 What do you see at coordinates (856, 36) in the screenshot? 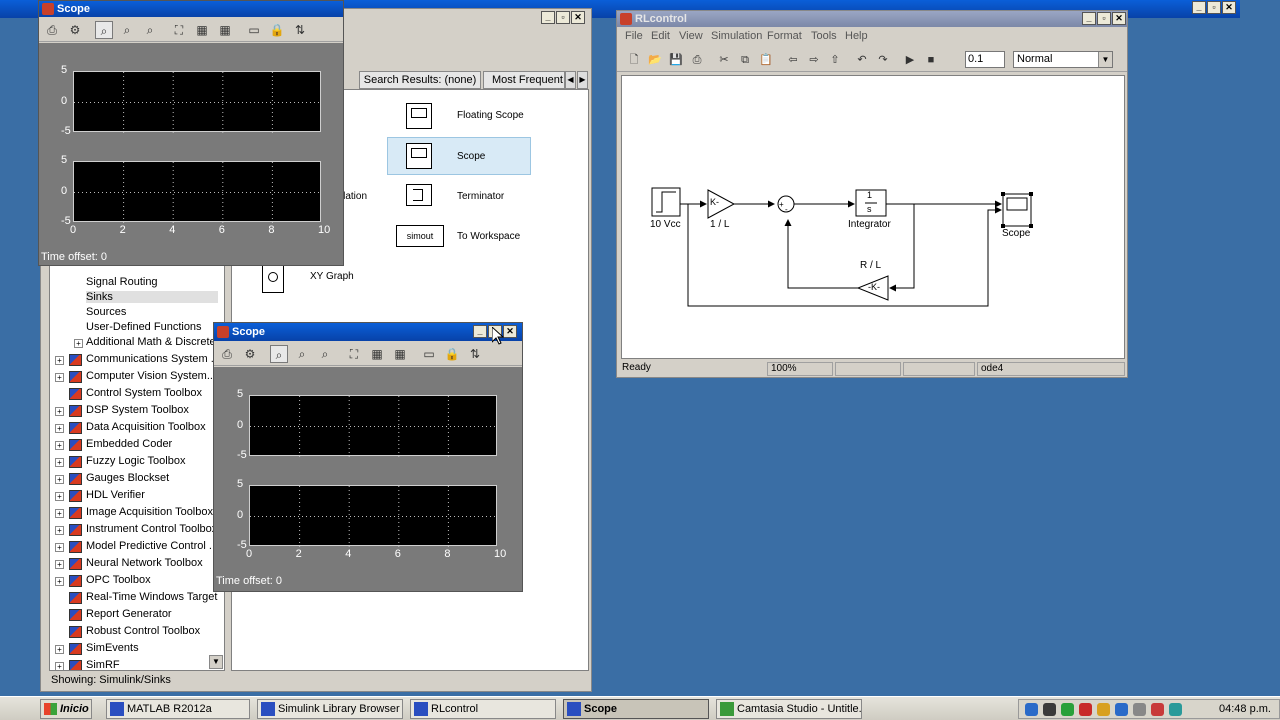
I see `menu-help: Help` at bounding box center [856, 36].